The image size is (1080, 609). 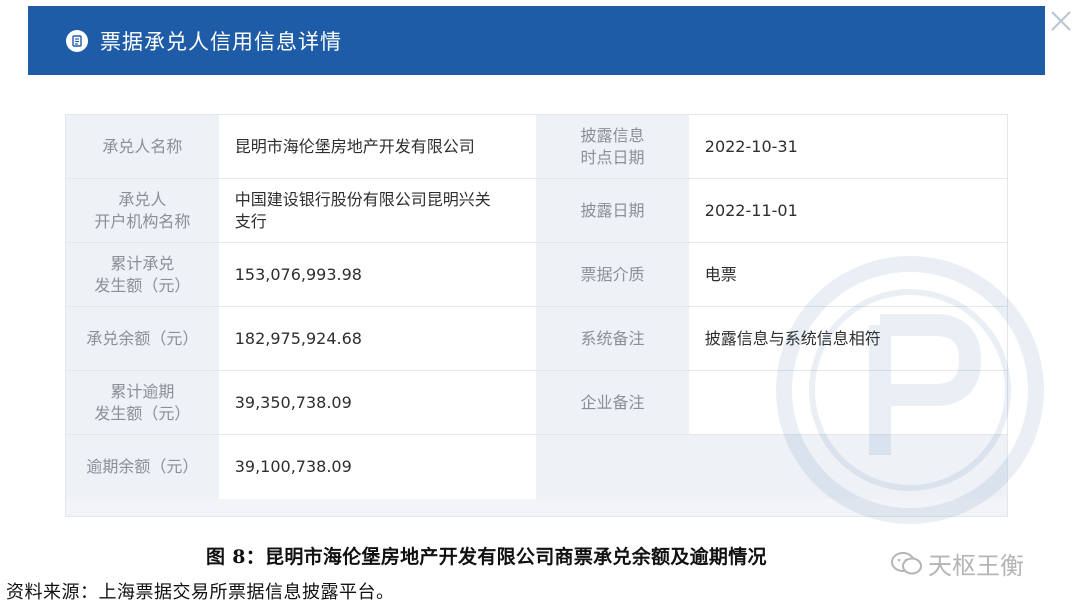 What do you see at coordinates (612, 275) in the screenshot?
I see `field-label: 票据介质` at bounding box center [612, 275].